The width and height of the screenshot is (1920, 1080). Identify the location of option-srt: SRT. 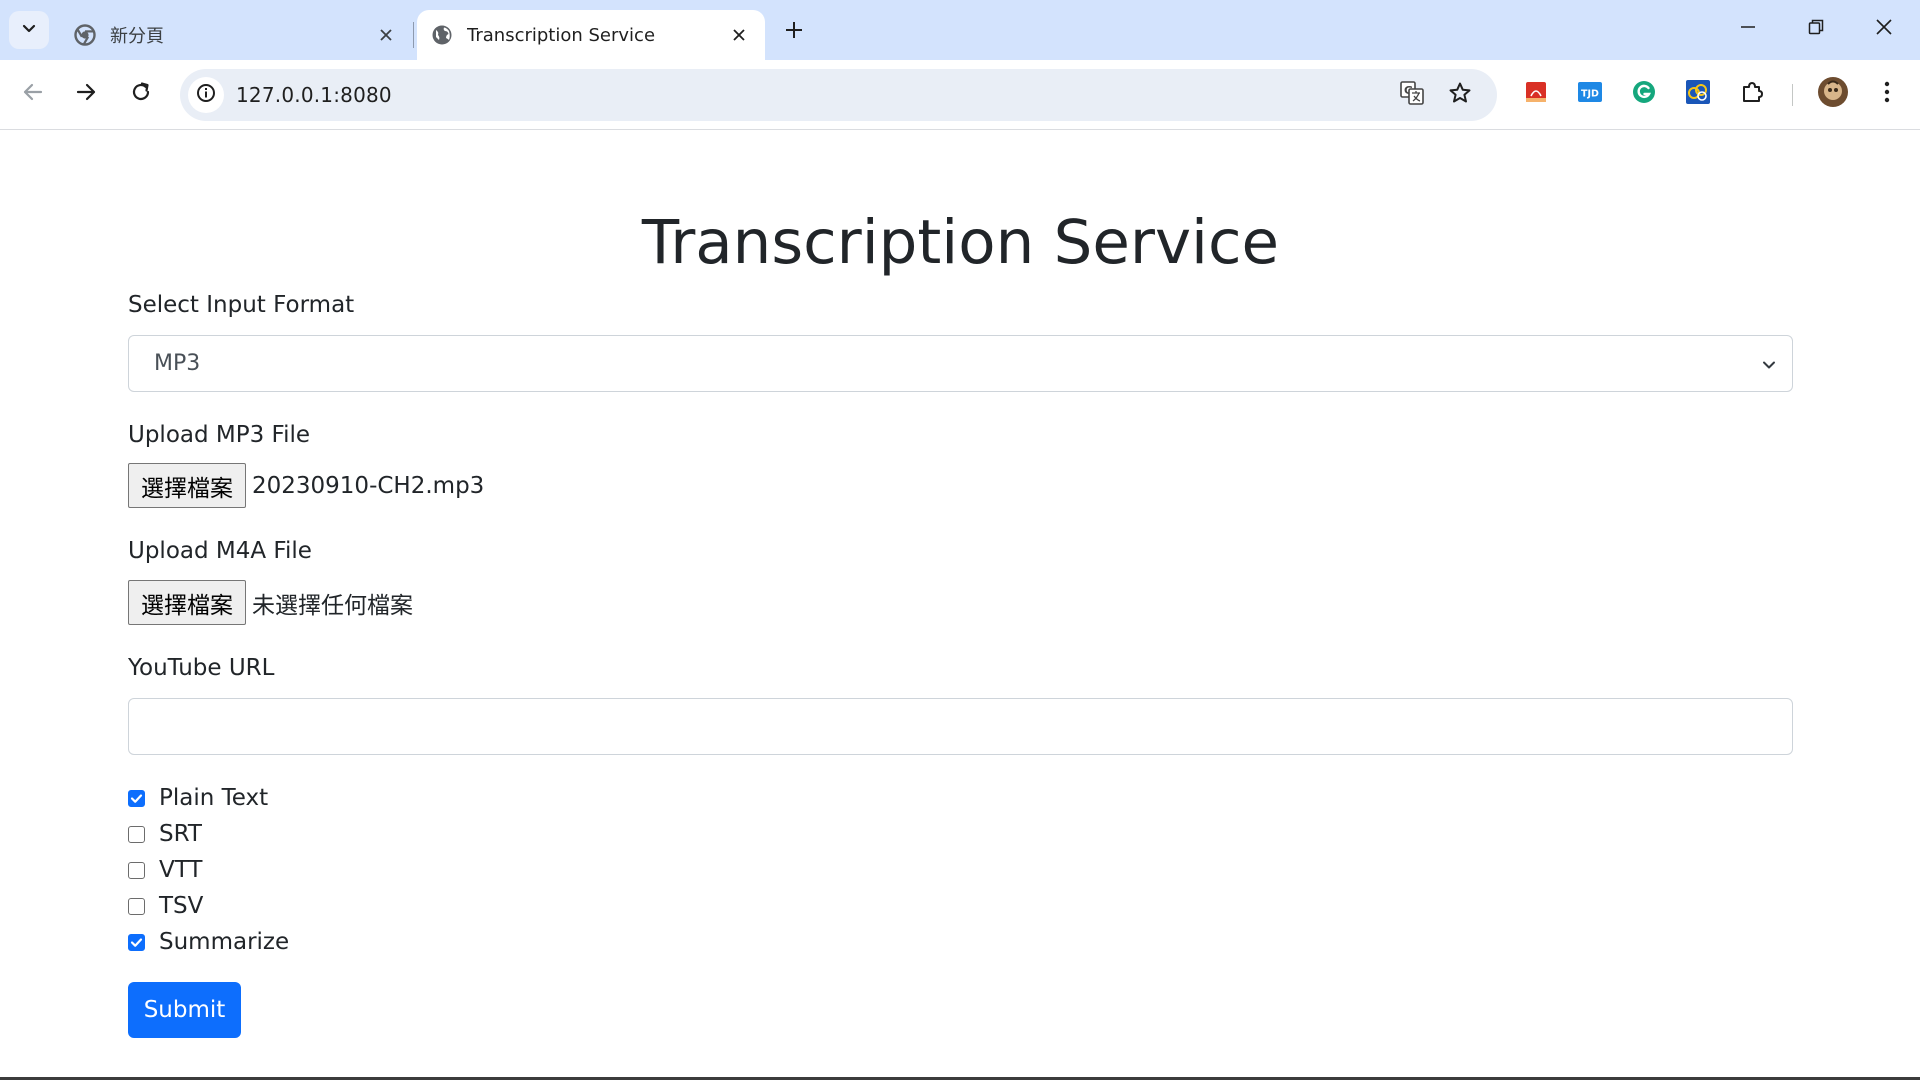
(165, 834).